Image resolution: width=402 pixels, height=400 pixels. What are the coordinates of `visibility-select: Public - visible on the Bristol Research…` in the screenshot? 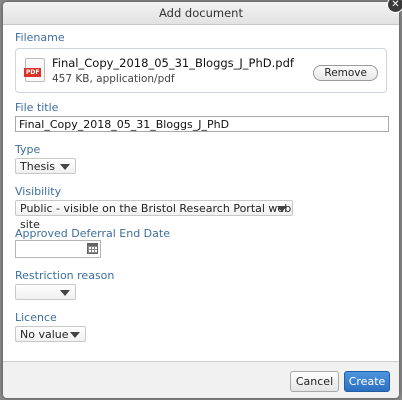 It's located at (154, 215).